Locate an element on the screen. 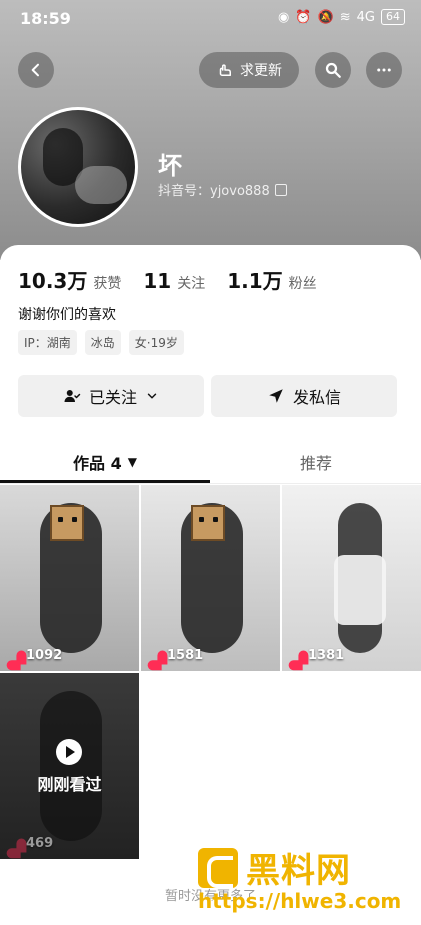 The height and width of the screenshot is (925, 421). following-label: 已关注 is located at coordinates (112, 397).